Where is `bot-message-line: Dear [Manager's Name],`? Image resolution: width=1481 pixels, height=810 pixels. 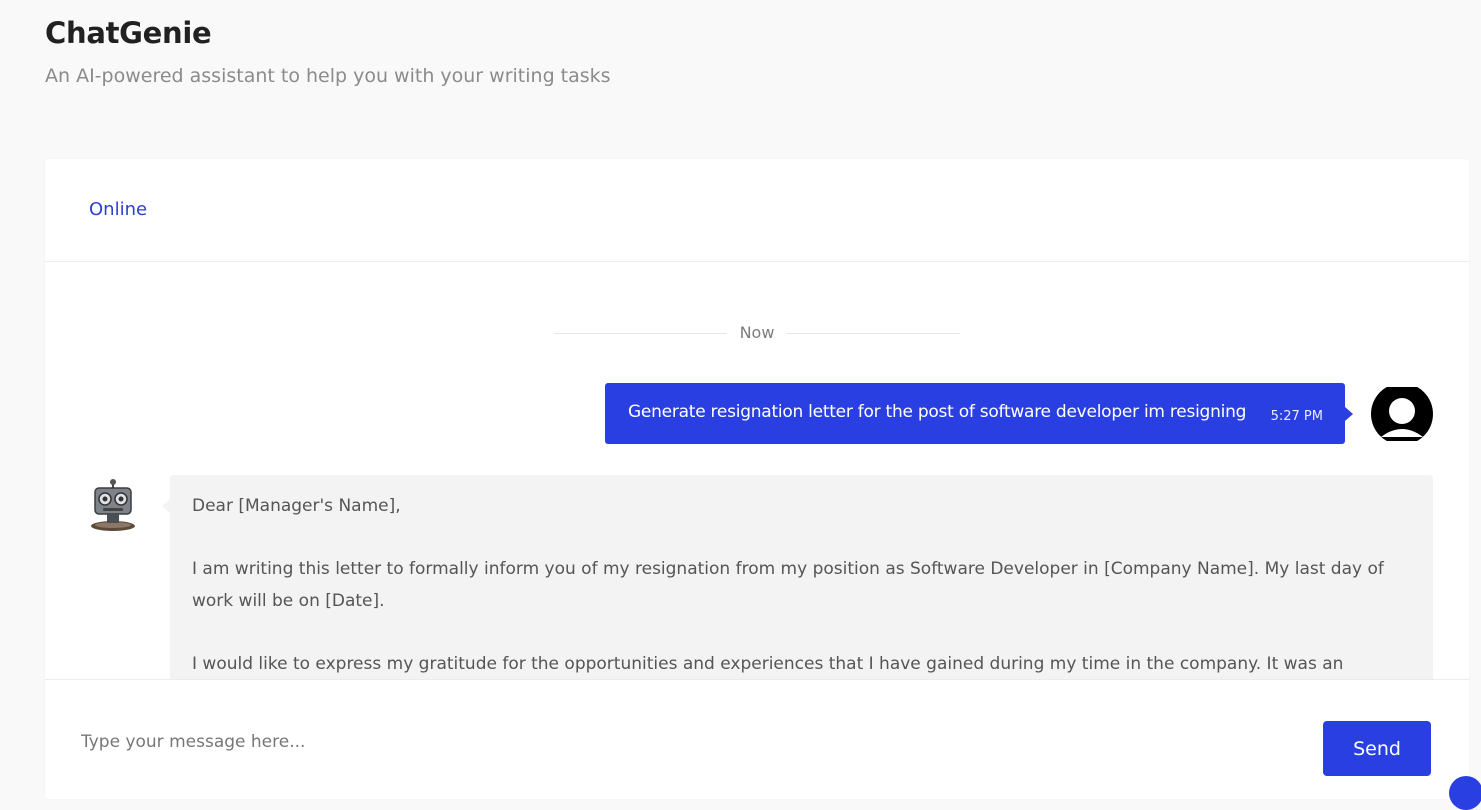 bot-message-line: Dear [Manager's Name], is located at coordinates (296, 506).